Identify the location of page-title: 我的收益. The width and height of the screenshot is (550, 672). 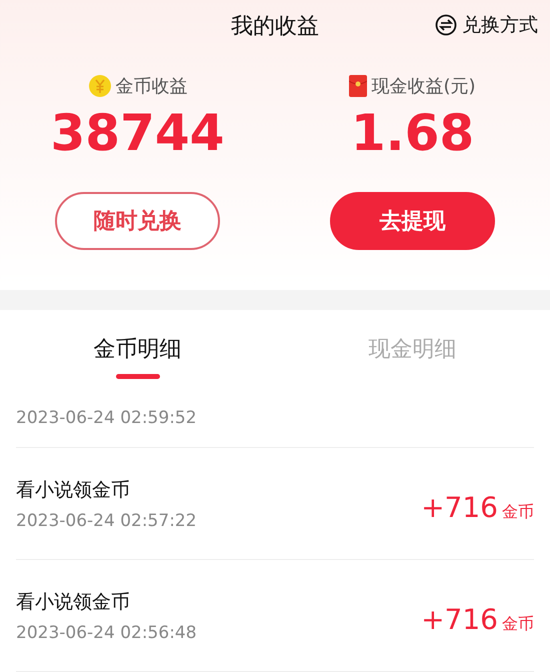
(275, 27).